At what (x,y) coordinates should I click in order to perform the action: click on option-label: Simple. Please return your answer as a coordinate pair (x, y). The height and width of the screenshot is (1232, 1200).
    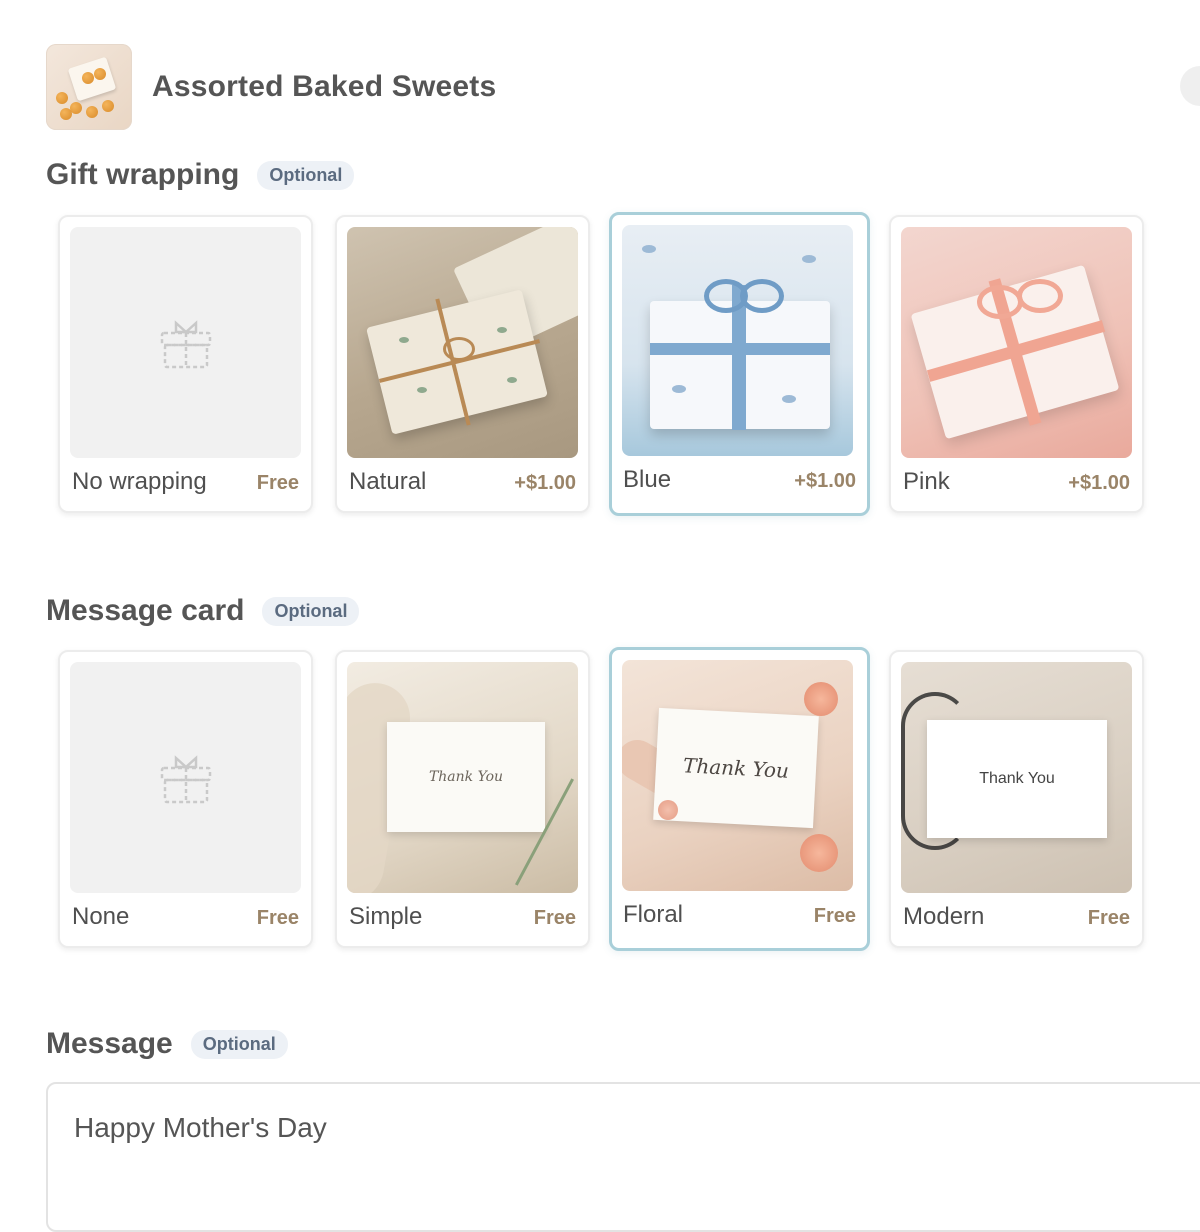
    Looking at the image, I should click on (386, 916).